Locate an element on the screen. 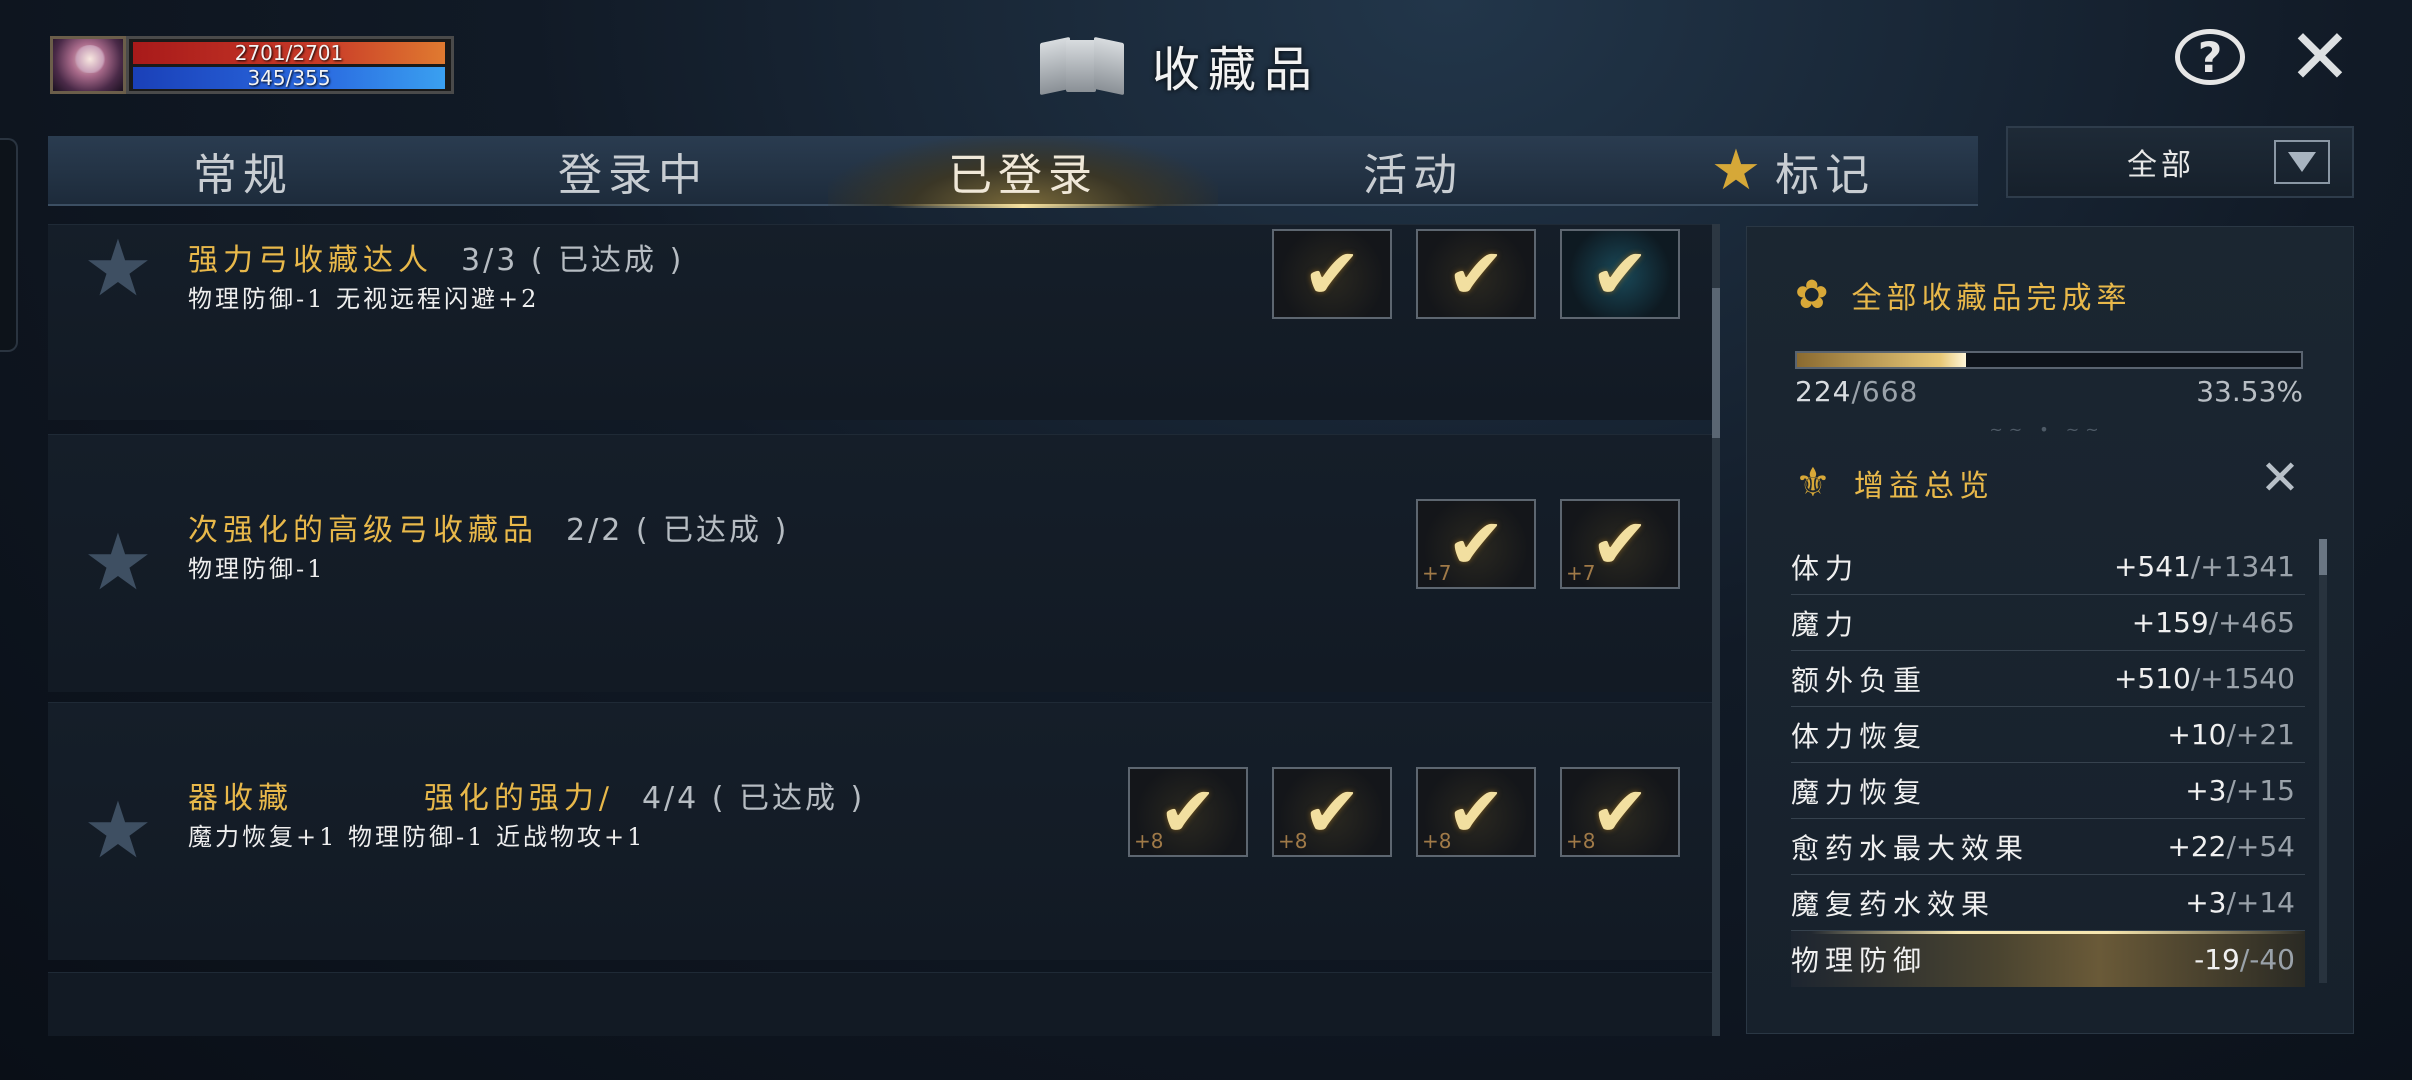 The image size is (2412, 1080). stat-value: +510 is located at coordinates (2152, 678).